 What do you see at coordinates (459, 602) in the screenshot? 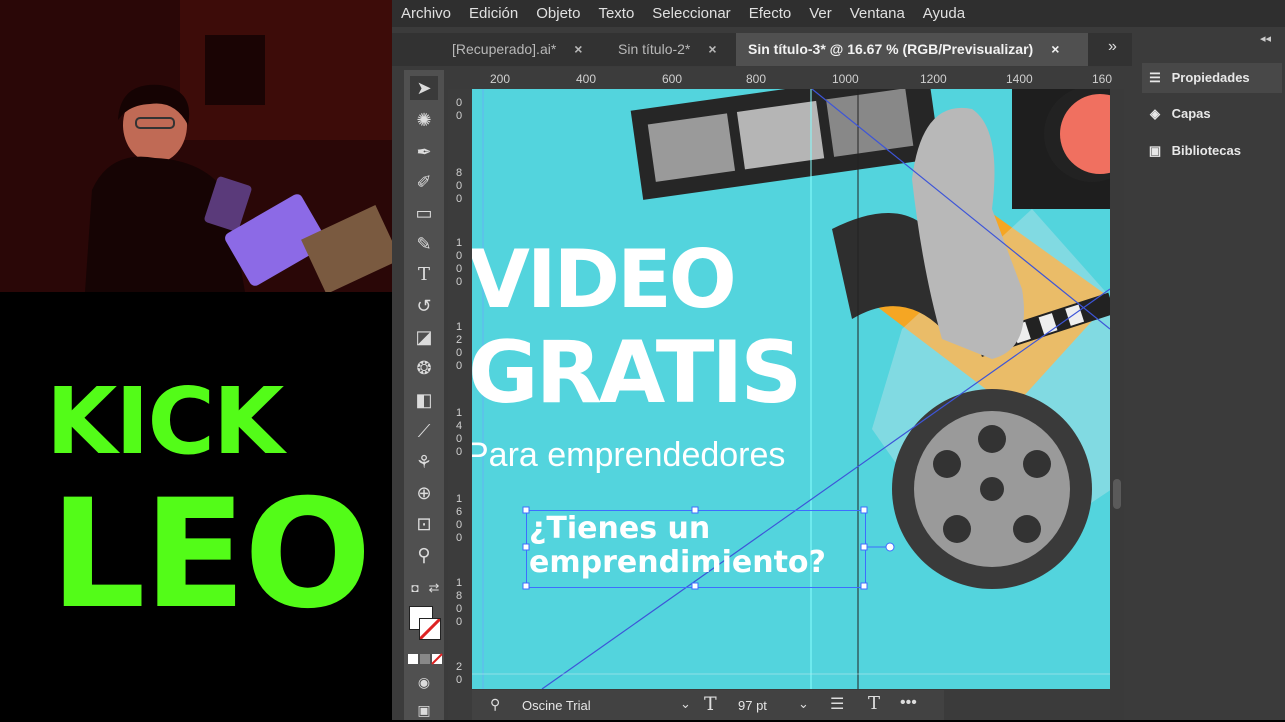
I see `ruler-label: 1800` at bounding box center [459, 602].